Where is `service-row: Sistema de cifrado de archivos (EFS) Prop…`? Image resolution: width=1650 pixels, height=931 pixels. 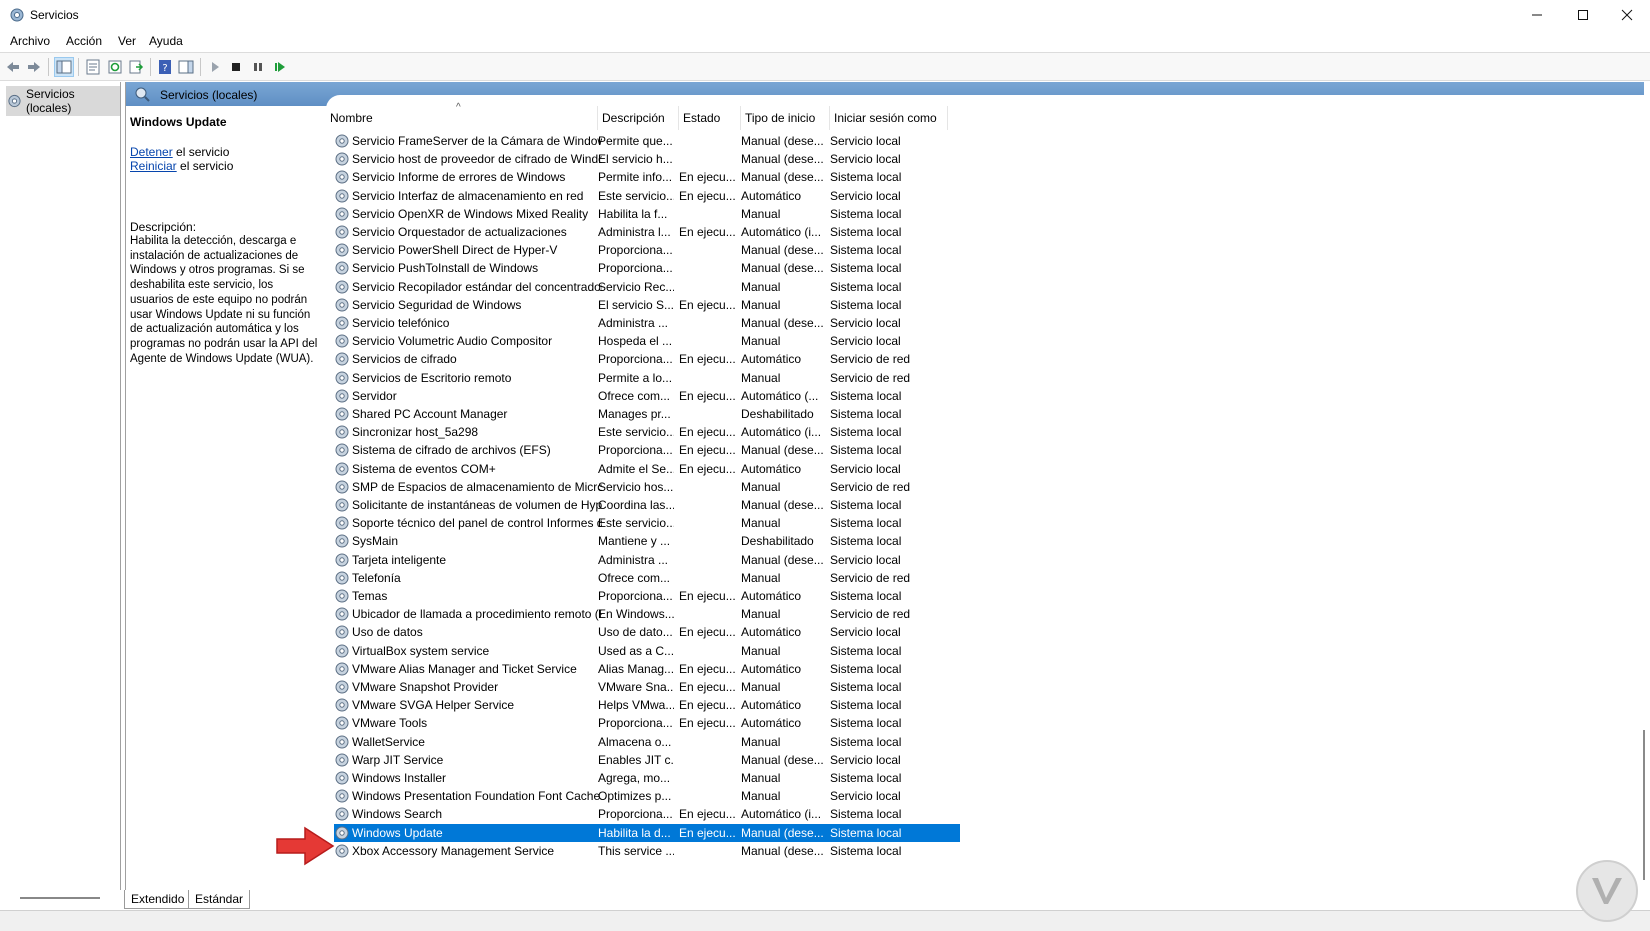 service-row: Sistema de cifrado de archivos (EFS) Prop… is located at coordinates (647, 450).